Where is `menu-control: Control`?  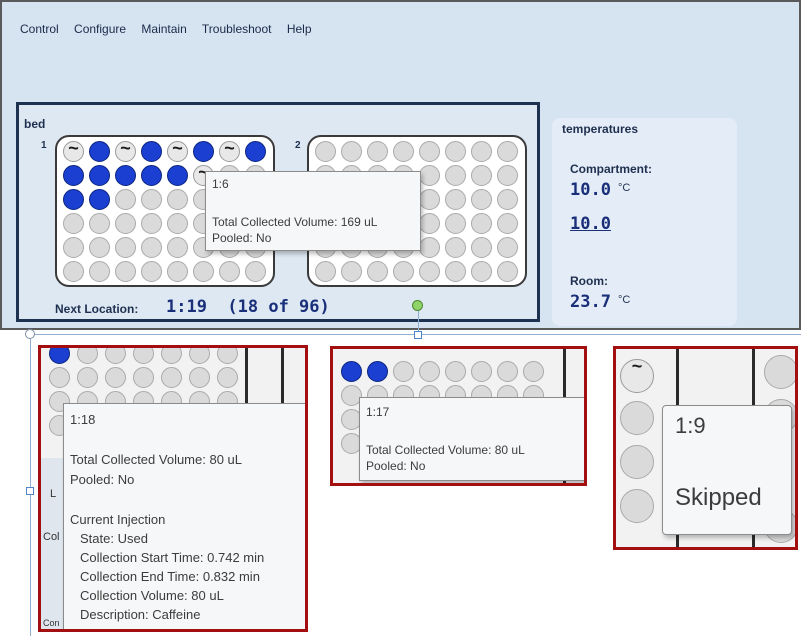 menu-control: Control is located at coordinates (39, 29).